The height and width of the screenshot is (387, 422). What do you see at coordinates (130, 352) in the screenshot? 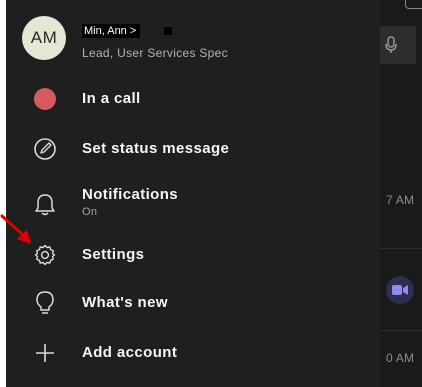
I see `menu-item-label: Add account` at bounding box center [130, 352].